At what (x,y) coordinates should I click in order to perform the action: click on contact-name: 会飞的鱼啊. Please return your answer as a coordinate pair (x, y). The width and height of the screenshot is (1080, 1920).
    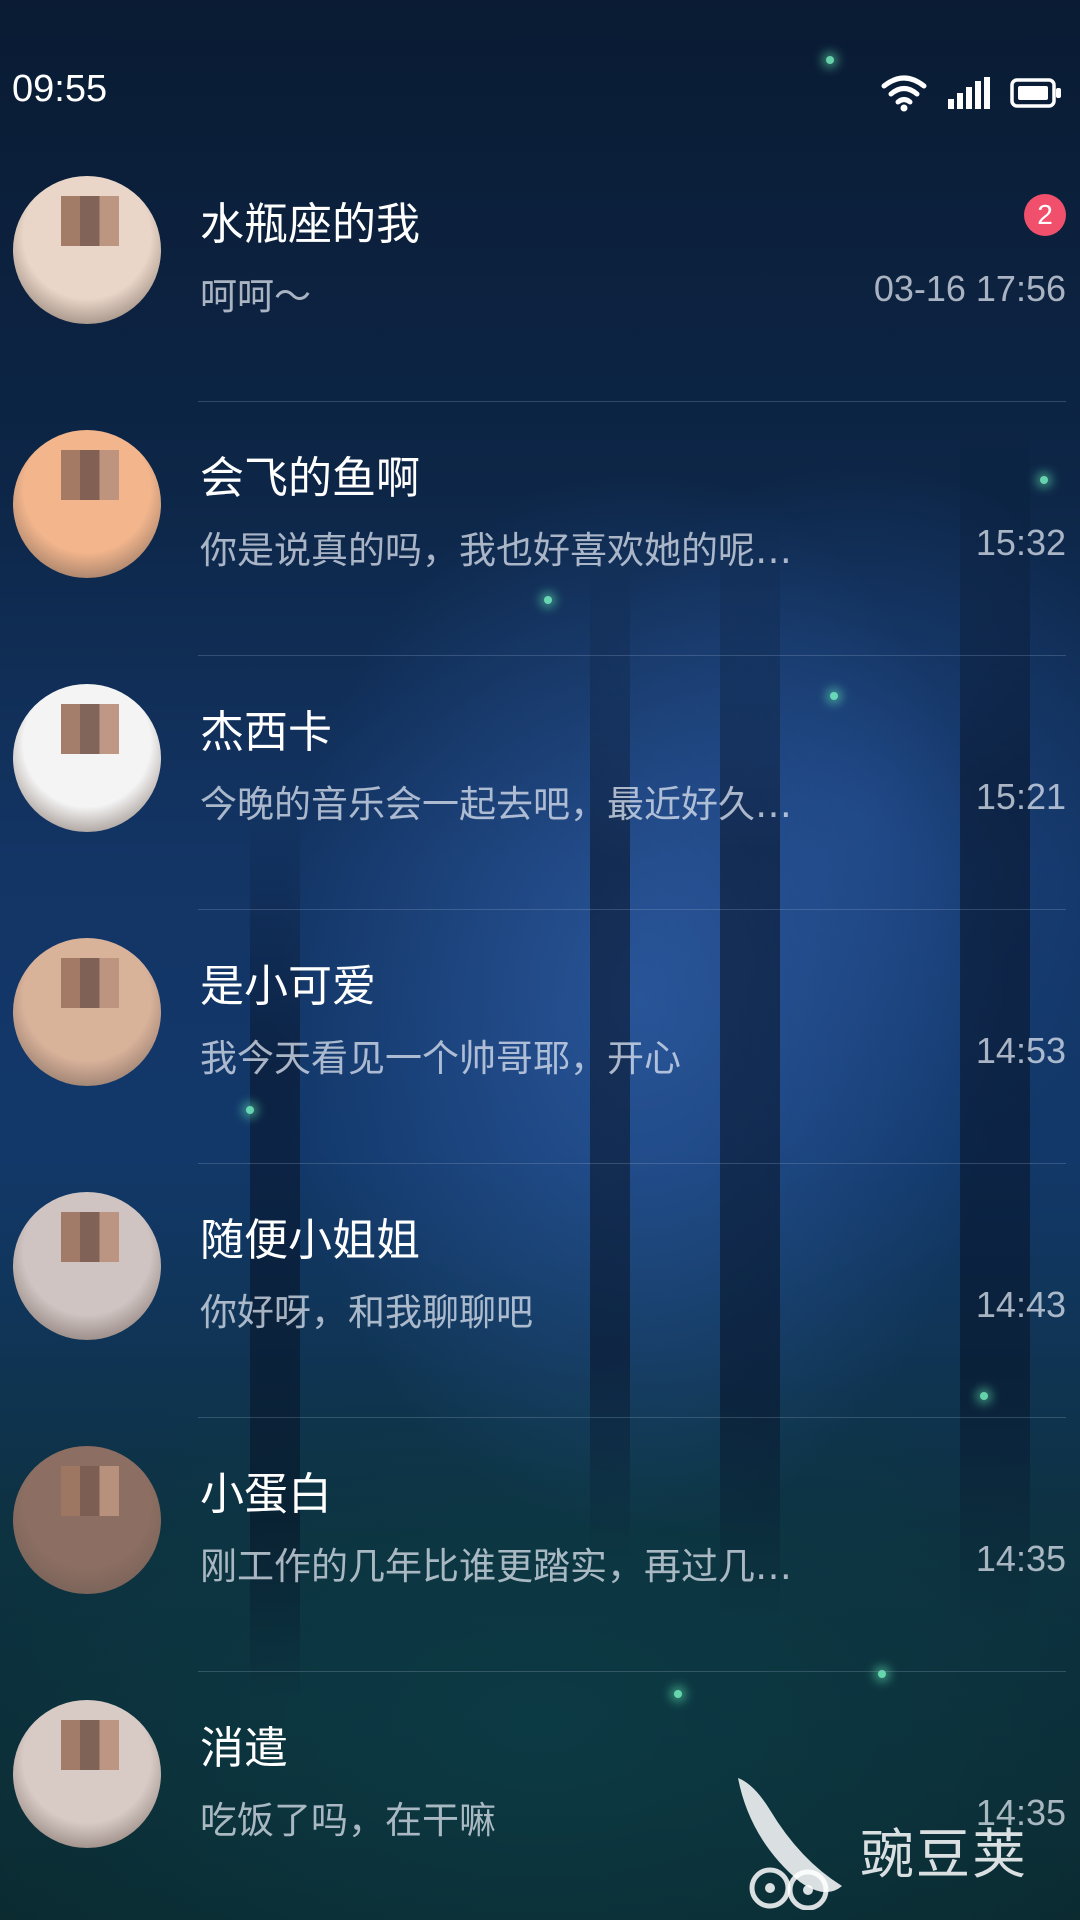
    Looking at the image, I should click on (310, 478).